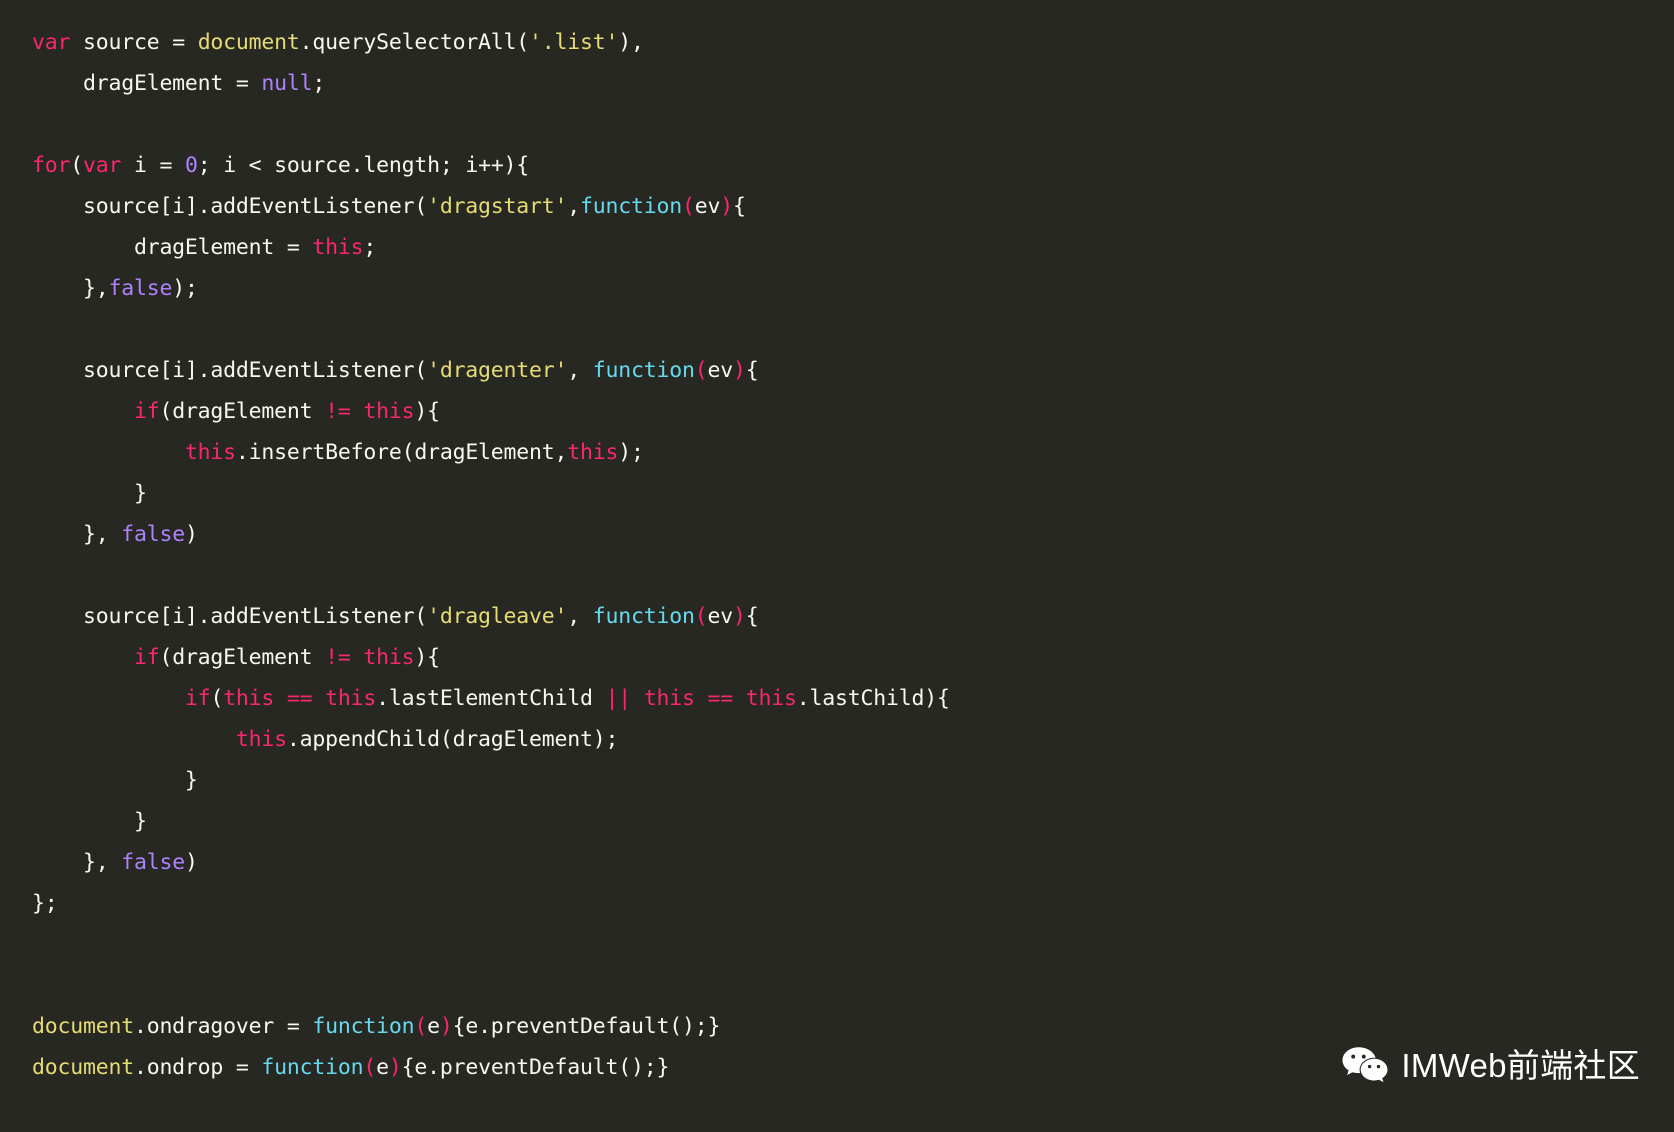 Image resolution: width=1674 pixels, height=1132 pixels. What do you see at coordinates (147, 83) in the screenshot?
I see `code-token: dragElement =` at bounding box center [147, 83].